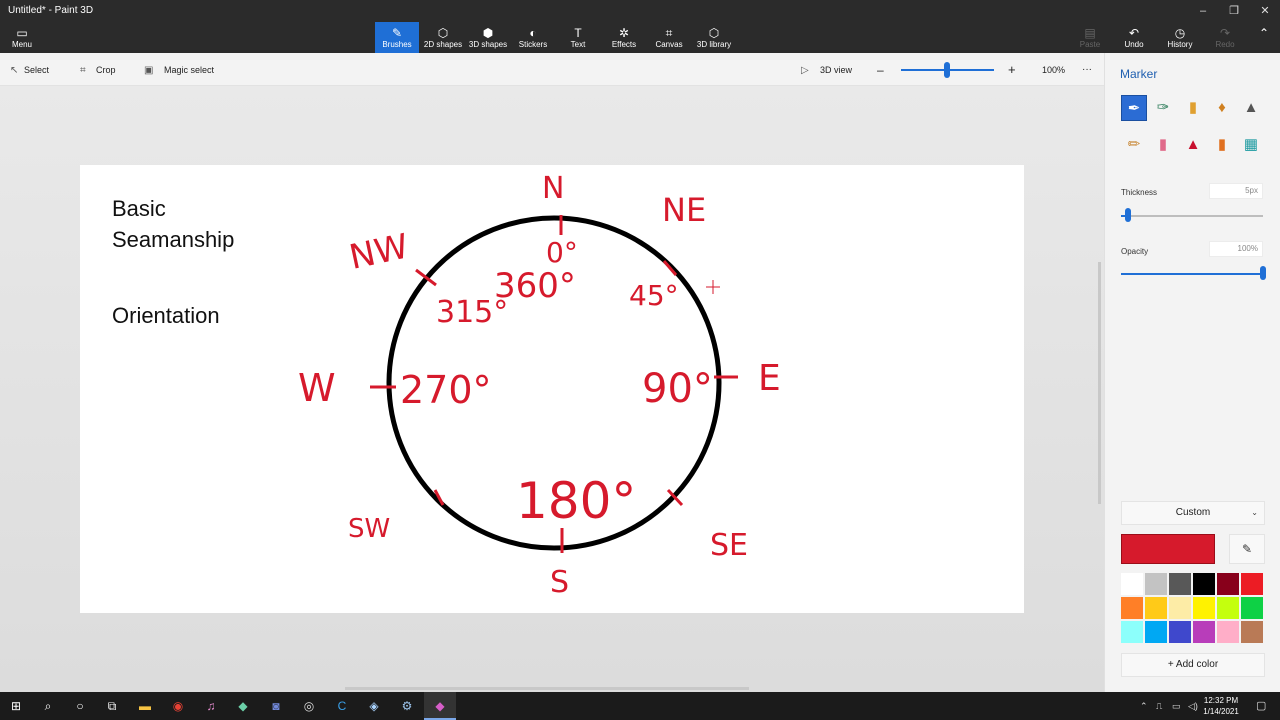 The image size is (1280, 720). I want to click on tab-stickers: ◐ Stickers, so click(533, 37).